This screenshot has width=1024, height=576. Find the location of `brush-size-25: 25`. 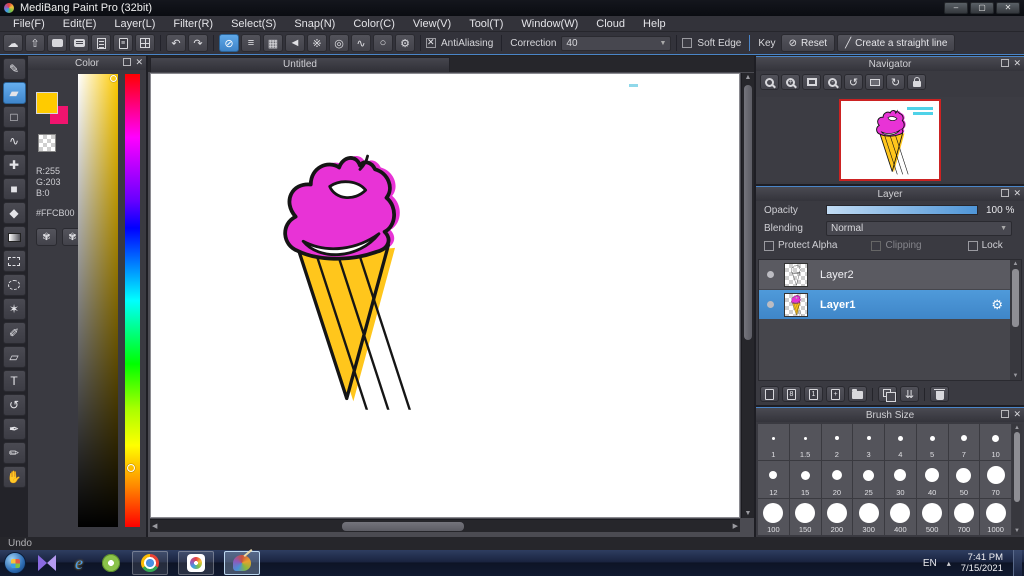

brush-size-25: 25 is located at coordinates (868, 479).